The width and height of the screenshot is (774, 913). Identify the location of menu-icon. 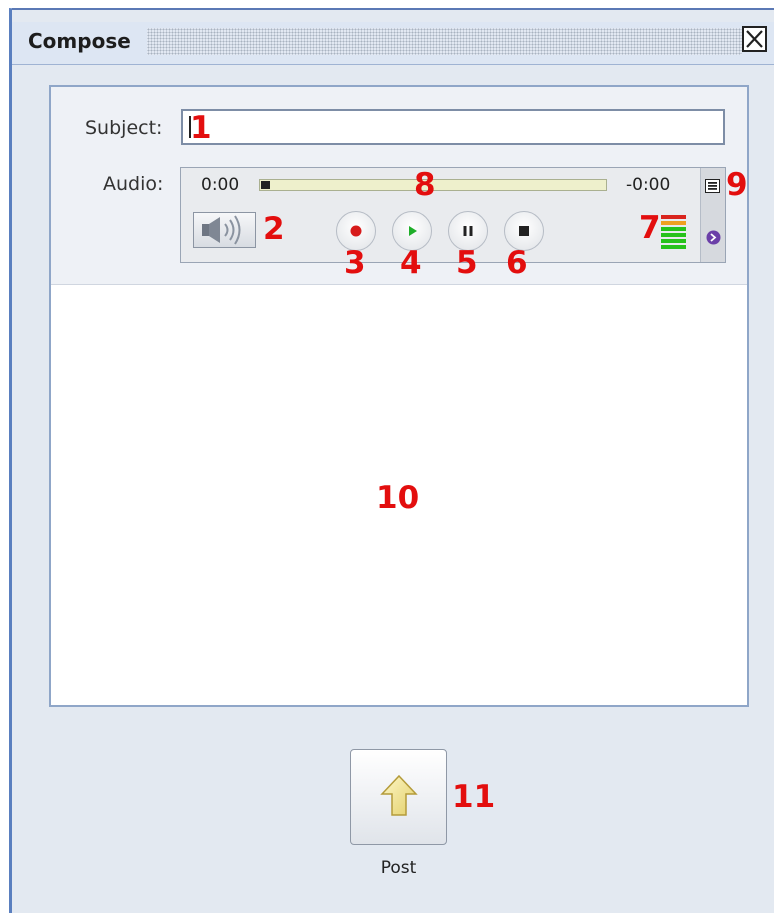
(712, 186).